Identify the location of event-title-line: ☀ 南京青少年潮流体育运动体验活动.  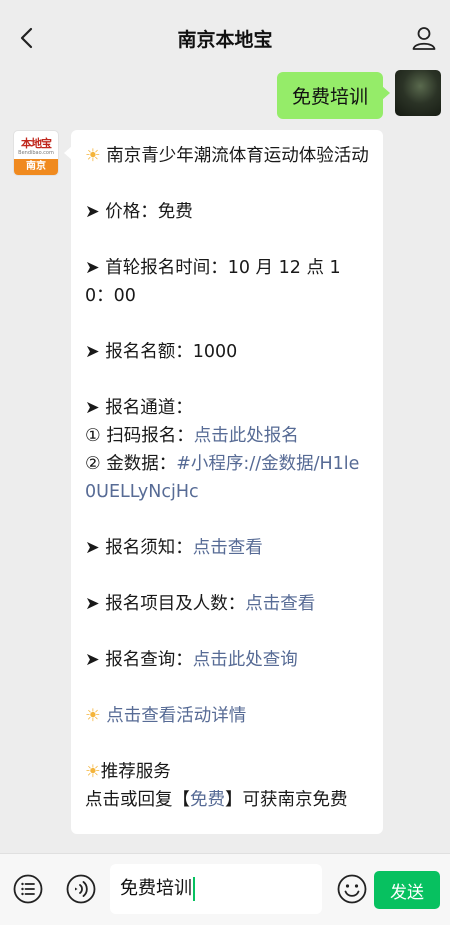
(227, 156).